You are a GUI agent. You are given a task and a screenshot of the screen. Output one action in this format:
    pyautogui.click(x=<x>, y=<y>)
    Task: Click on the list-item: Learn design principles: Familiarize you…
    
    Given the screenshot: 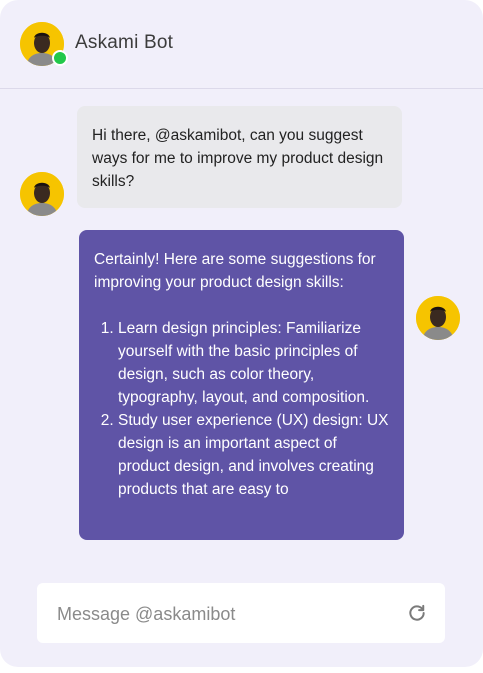 What is the action you would take?
    pyautogui.click(x=254, y=363)
    